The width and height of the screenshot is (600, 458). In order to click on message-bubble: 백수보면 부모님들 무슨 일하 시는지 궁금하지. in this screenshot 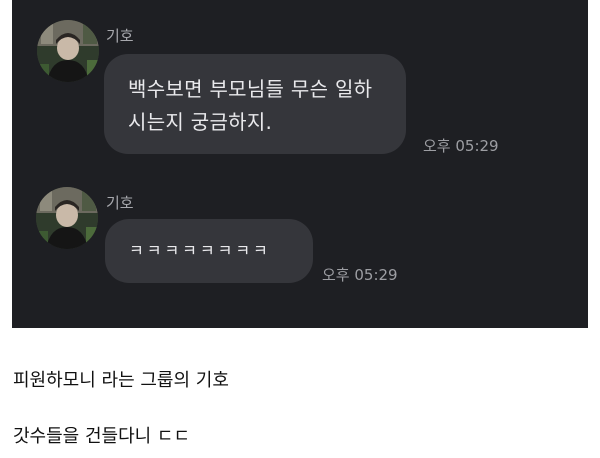, I will do `click(255, 104)`.